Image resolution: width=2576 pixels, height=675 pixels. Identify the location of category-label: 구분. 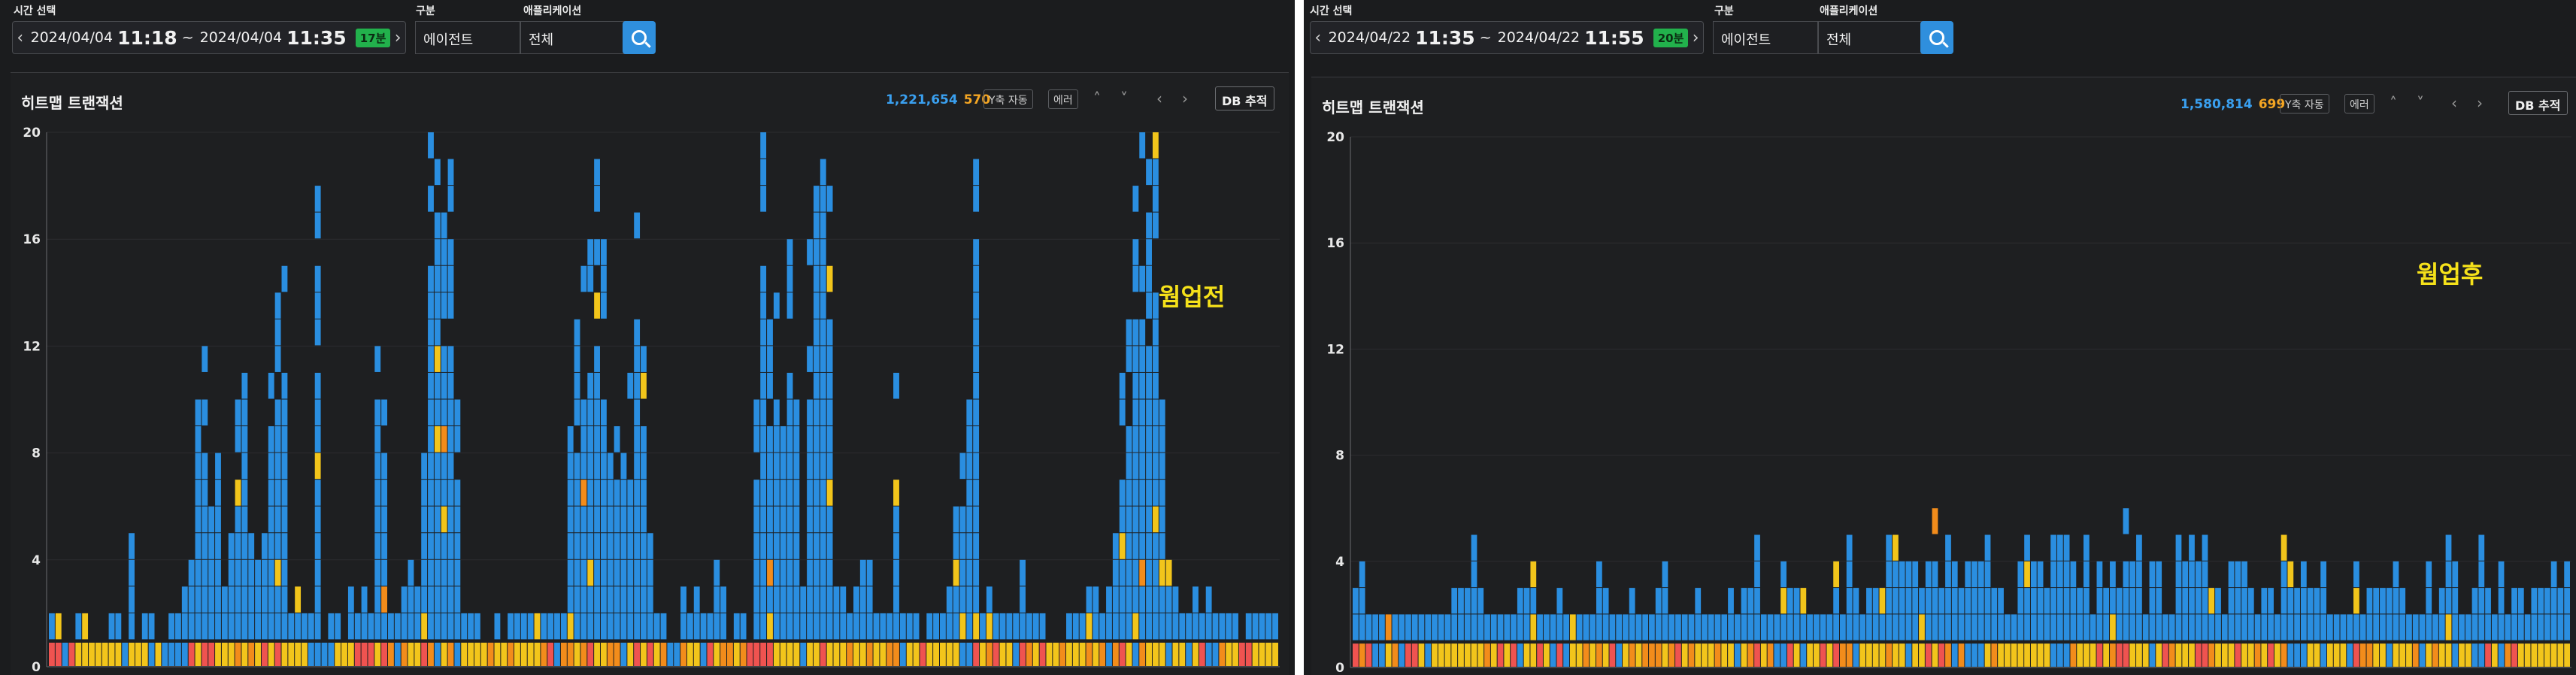
(425, 11).